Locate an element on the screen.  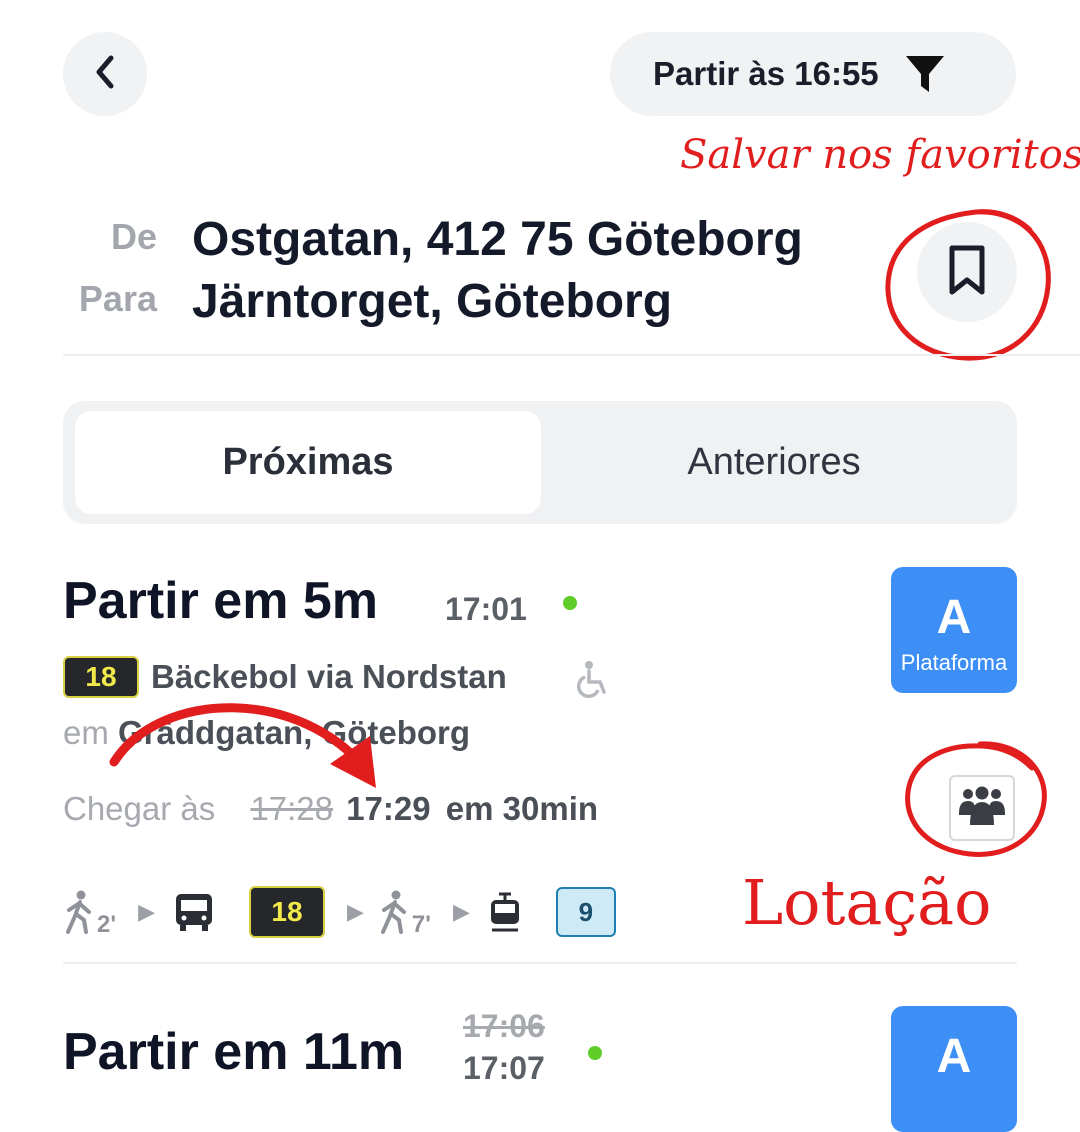
tram-line-badge: 9 is located at coordinates (585, 912).